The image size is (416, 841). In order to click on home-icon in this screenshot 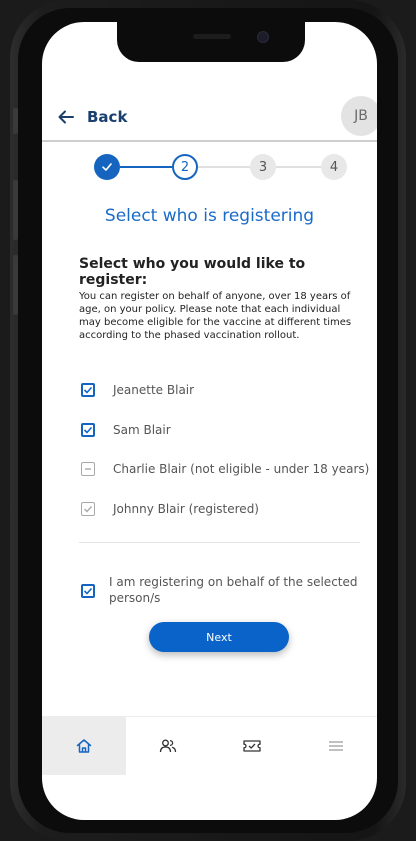, I will do `click(84, 746)`.